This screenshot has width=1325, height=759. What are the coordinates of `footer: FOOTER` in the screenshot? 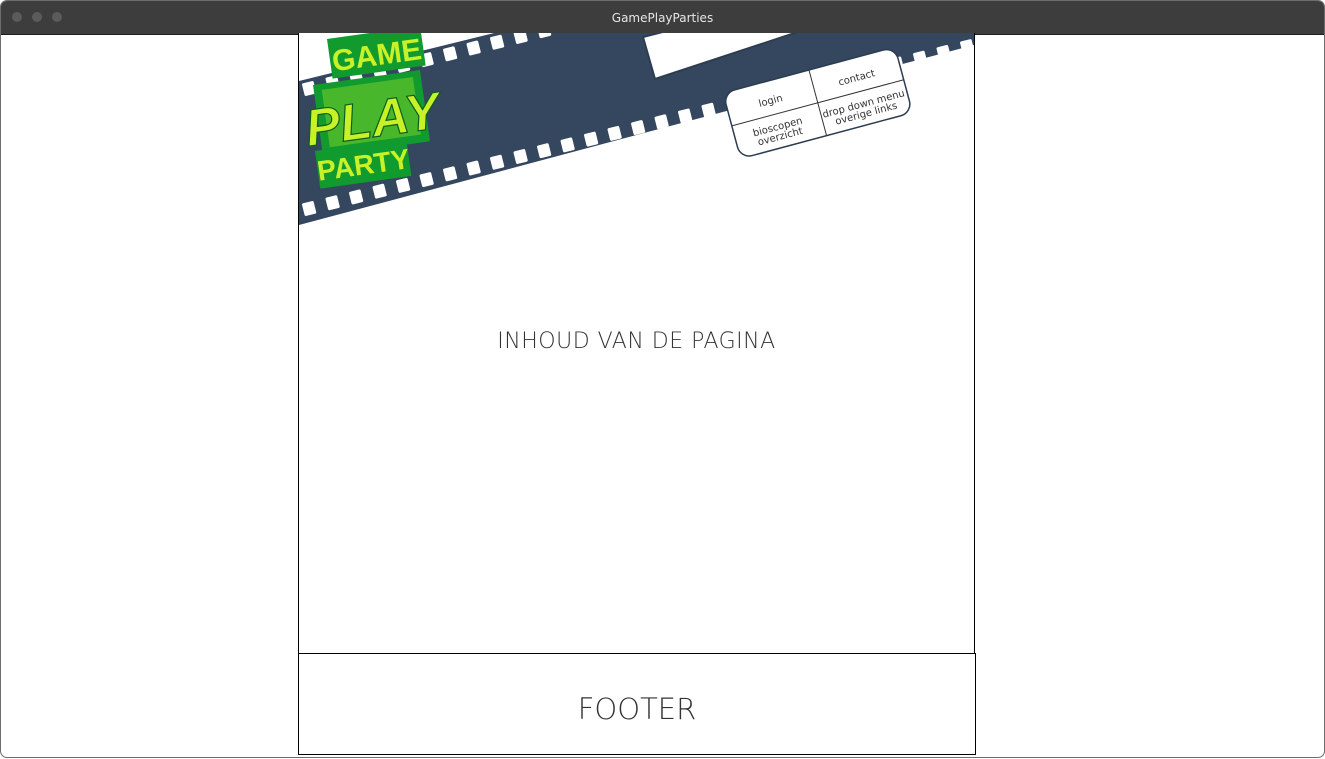 It's located at (637, 704).